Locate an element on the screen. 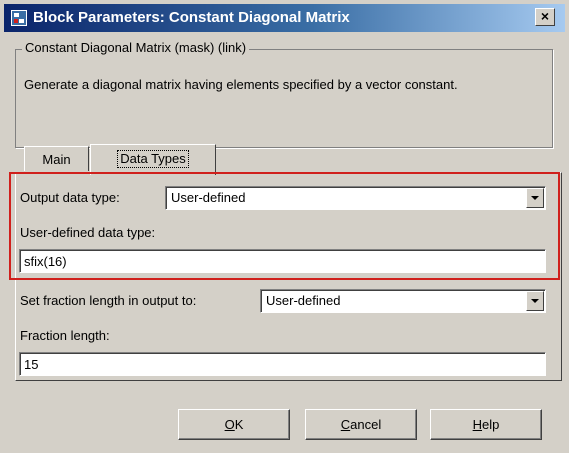  cancel-label-rest: ancel is located at coordinates (366, 424).